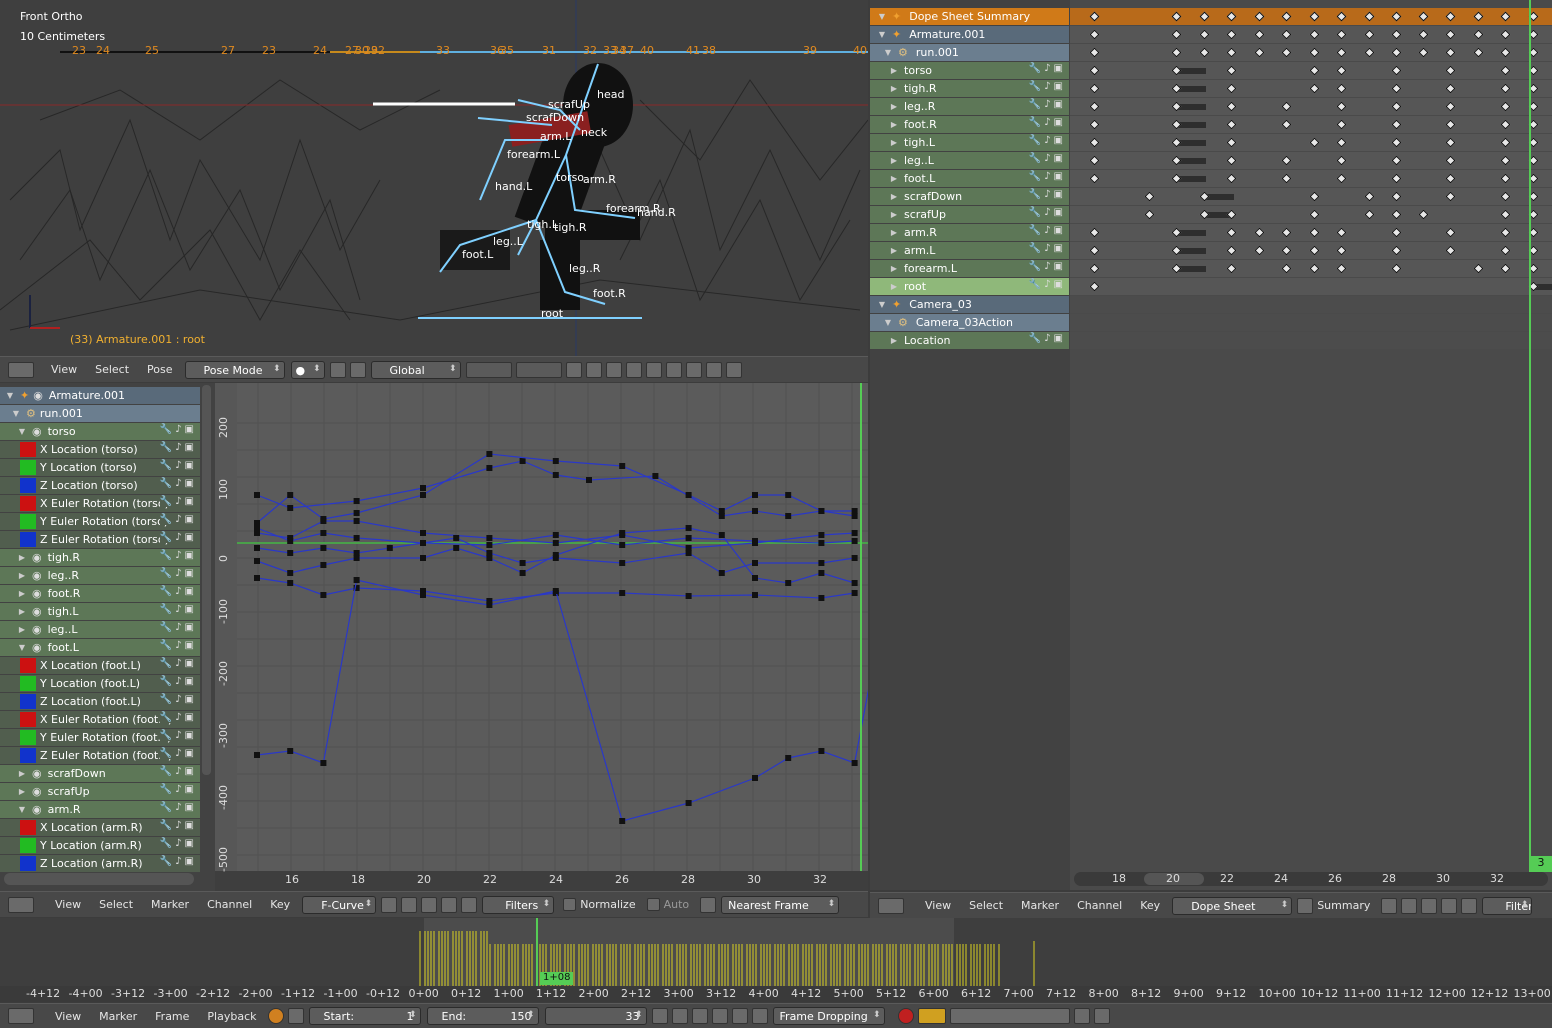 Image resolution: width=1552 pixels, height=1028 pixels. Describe the element at coordinates (100, 395) in the screenshot. I see `channel-object: ▼ ✦ ◉ Armature.001` at that location.